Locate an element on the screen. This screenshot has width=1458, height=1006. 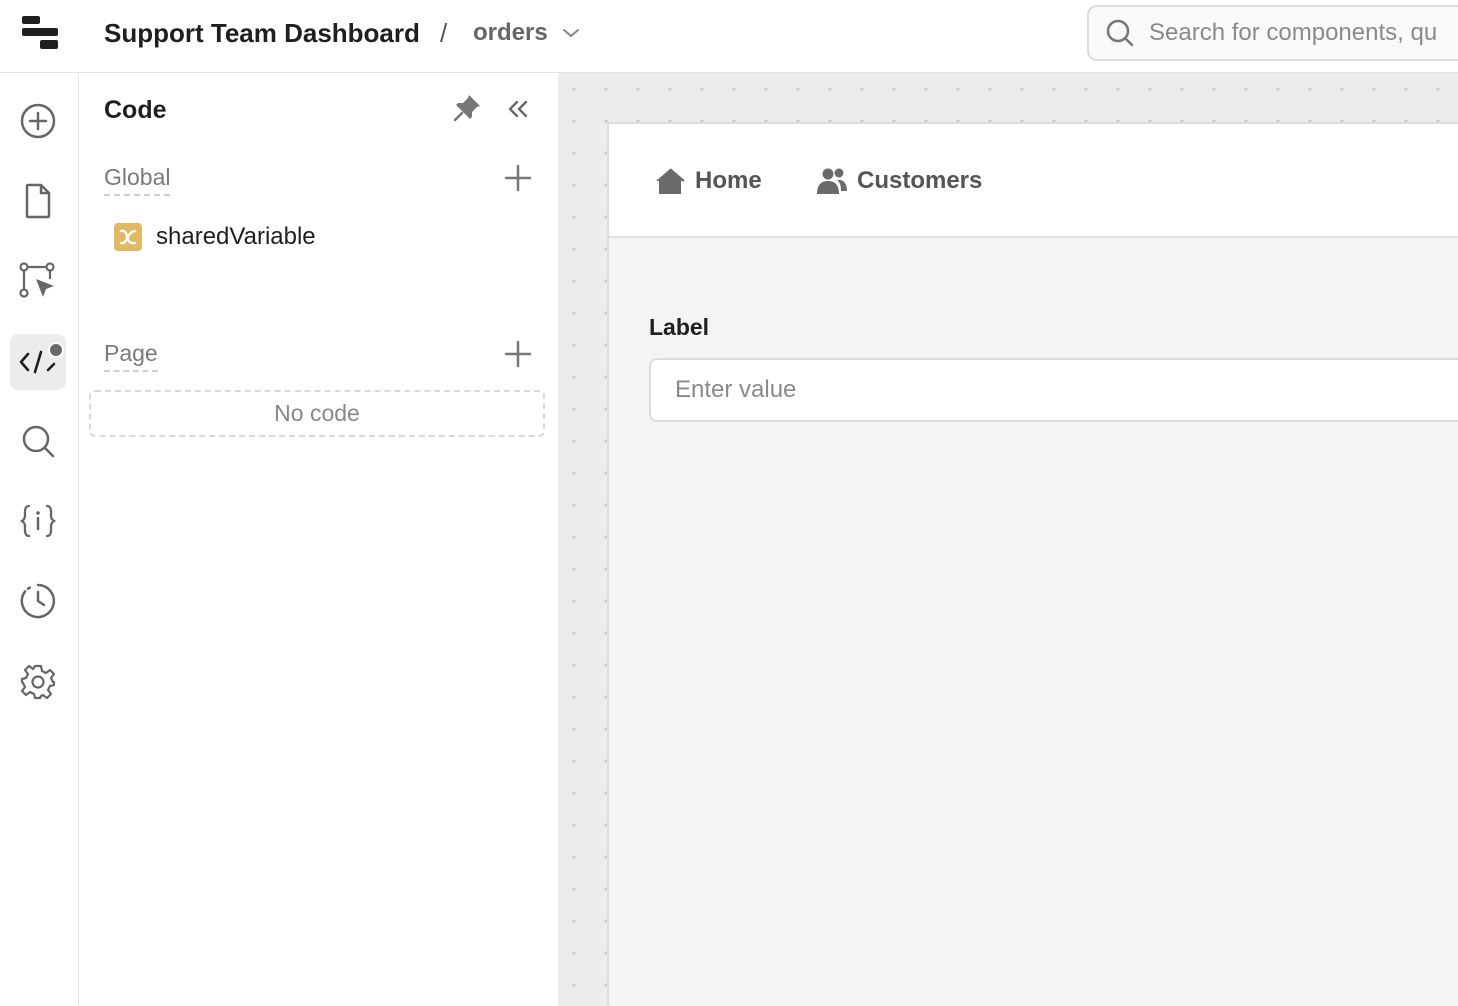
rail-pages-button is located at coordinates (38, 201).